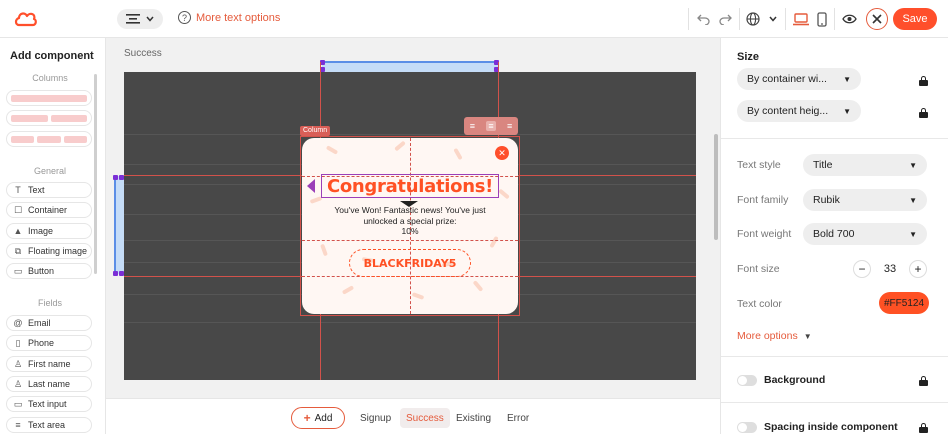 The width and height of the screenshot is (948, 434). Describe the element at coordinates (49, 210) in the screenshot. I see `component-container: ☐ Container` at that location.